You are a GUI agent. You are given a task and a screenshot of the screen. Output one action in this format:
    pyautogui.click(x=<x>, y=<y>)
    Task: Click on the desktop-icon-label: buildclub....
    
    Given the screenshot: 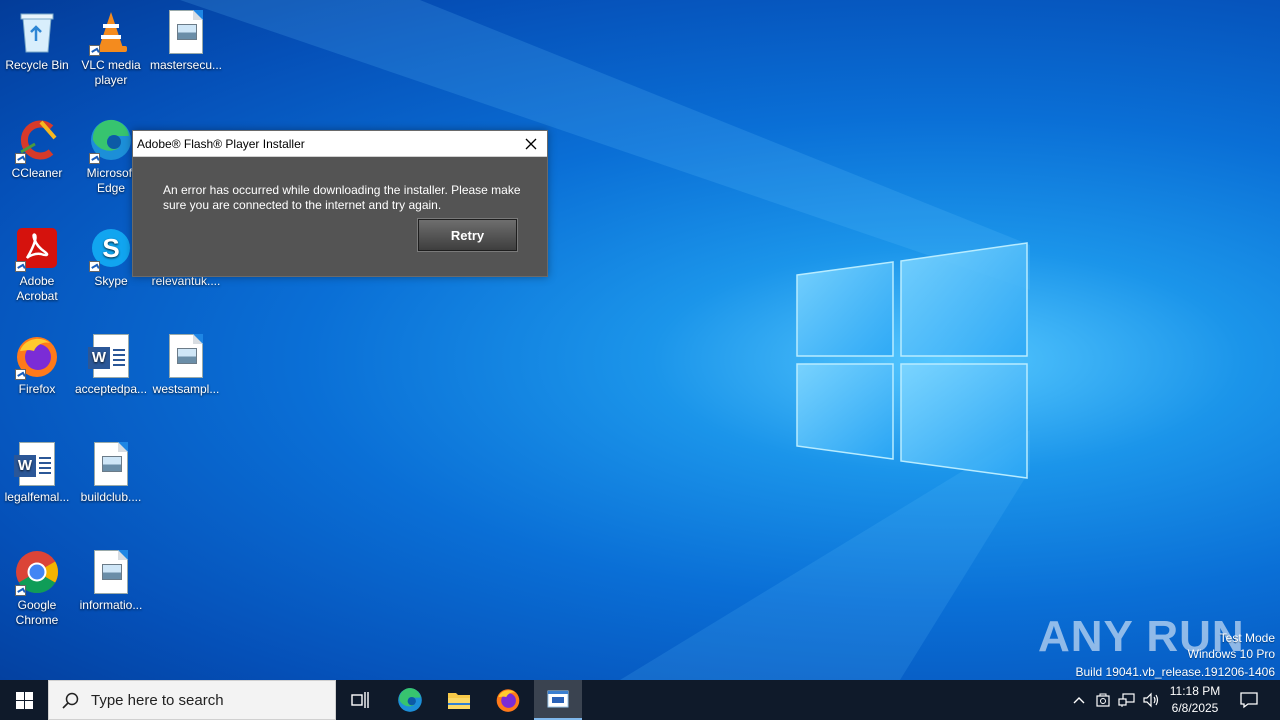 What is the action you would take?
    pyautogui.click(x=111, y=497)
    